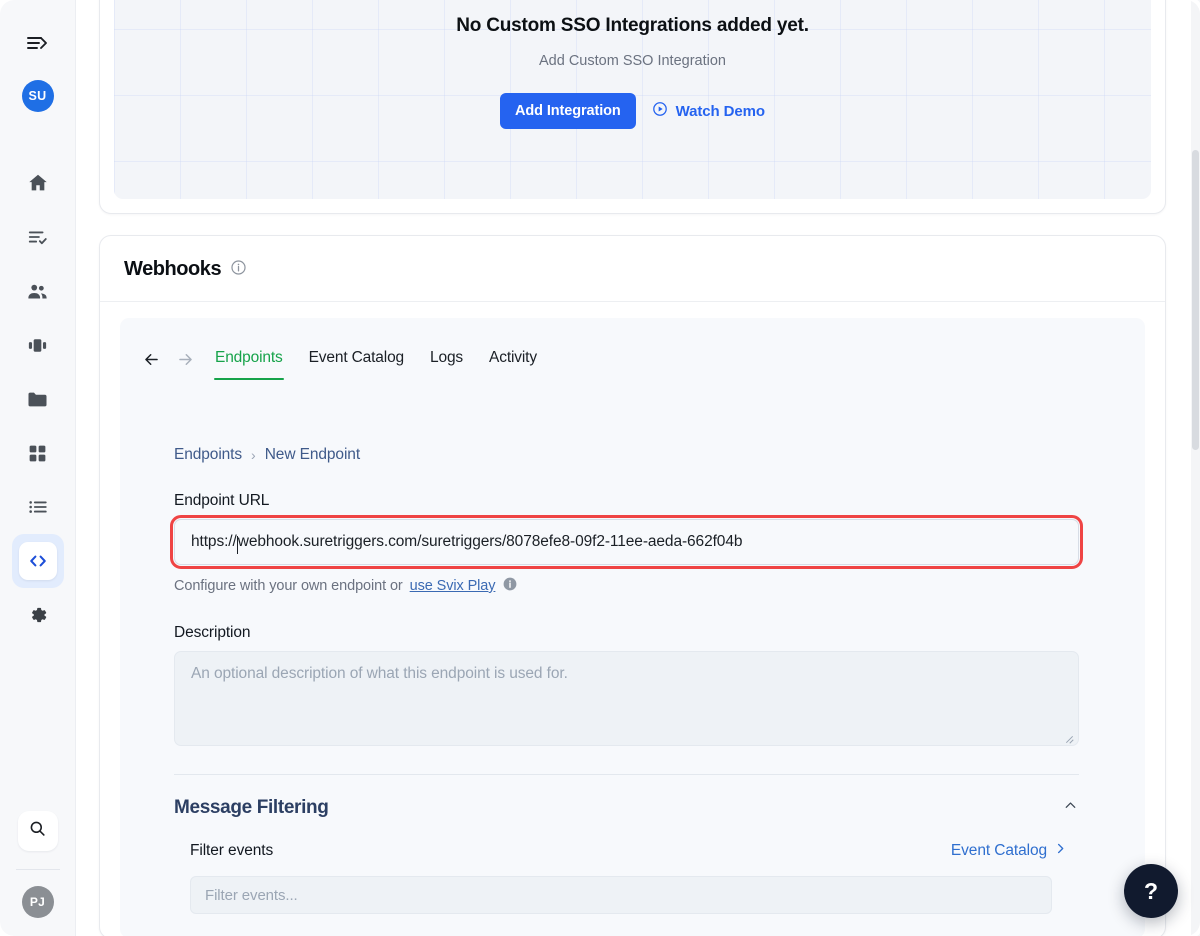 The height and width of the screenshot is (936, 1200). I want to click on form-divider, so click(626, 774).